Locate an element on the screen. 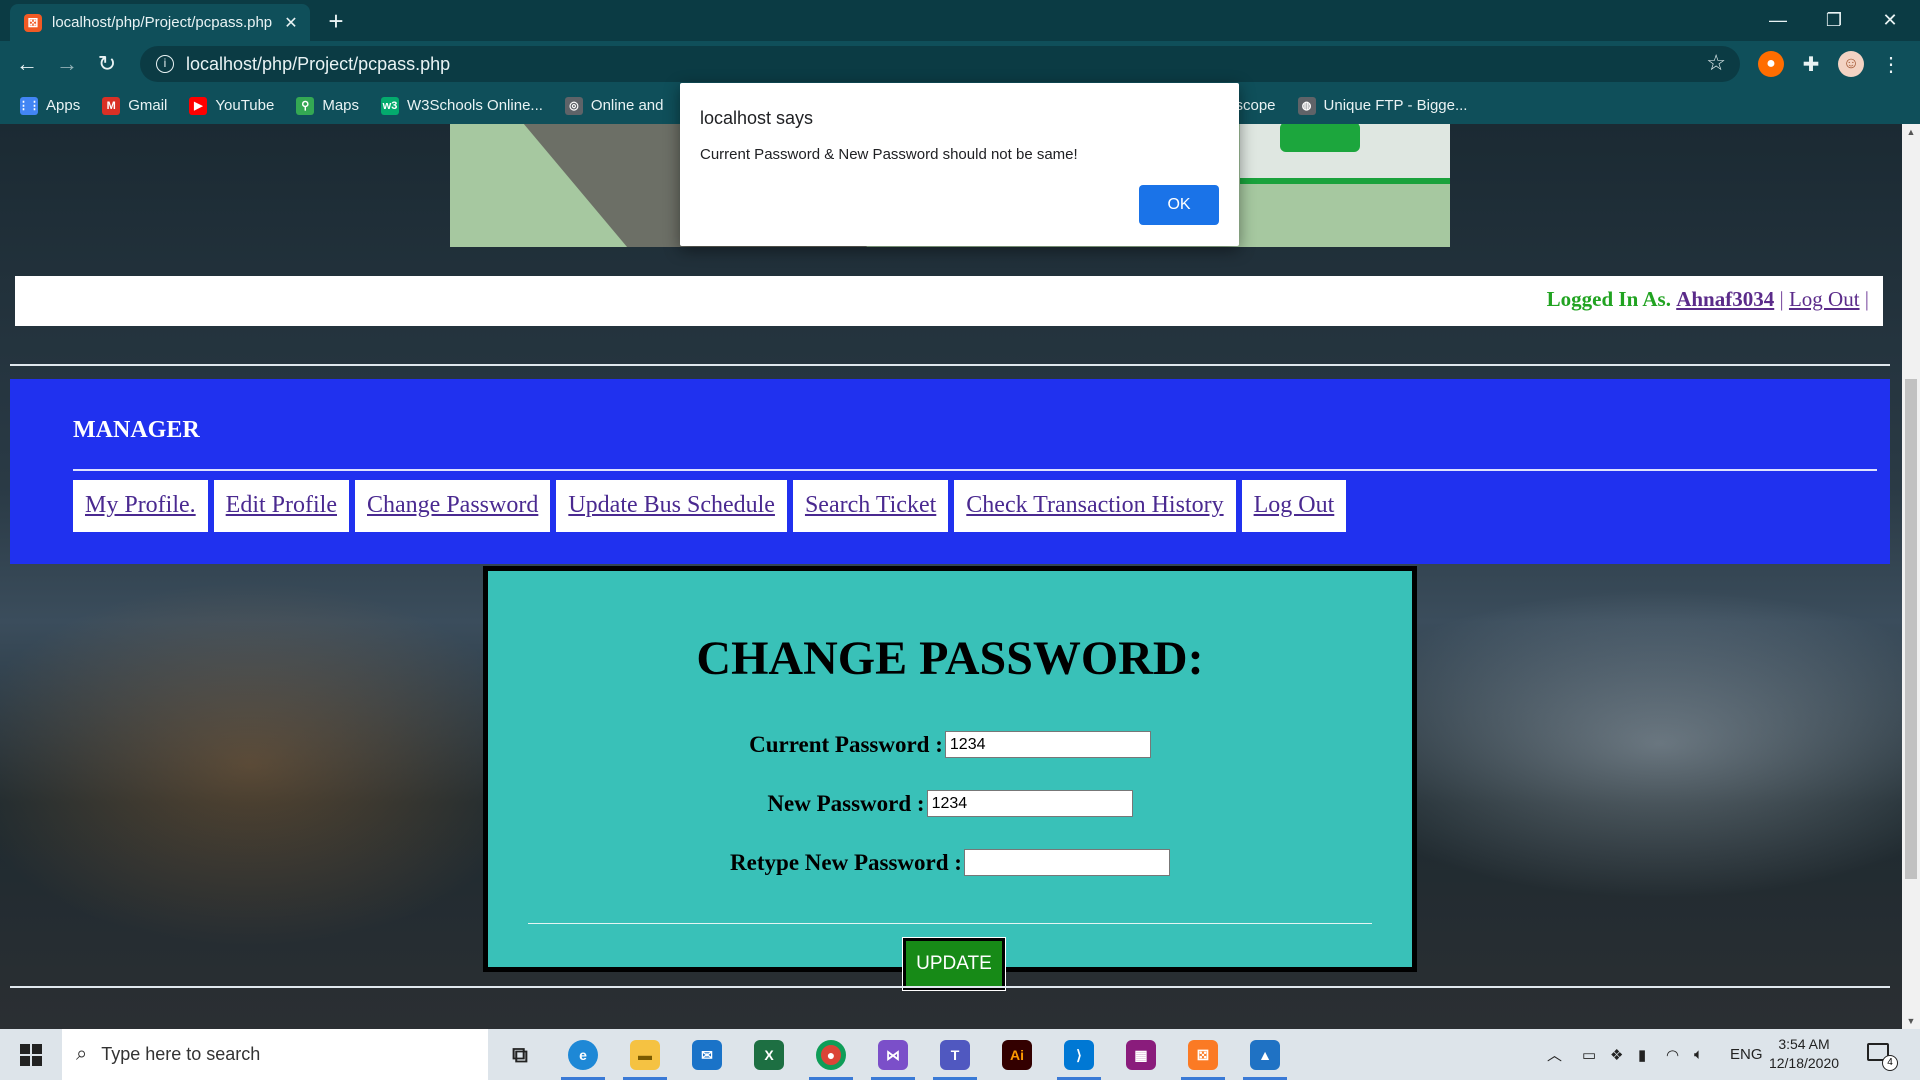 This screenshot has height=1080, width=1920. menu-search-ticket: Search Ticket is located at coordinates (870, 506).